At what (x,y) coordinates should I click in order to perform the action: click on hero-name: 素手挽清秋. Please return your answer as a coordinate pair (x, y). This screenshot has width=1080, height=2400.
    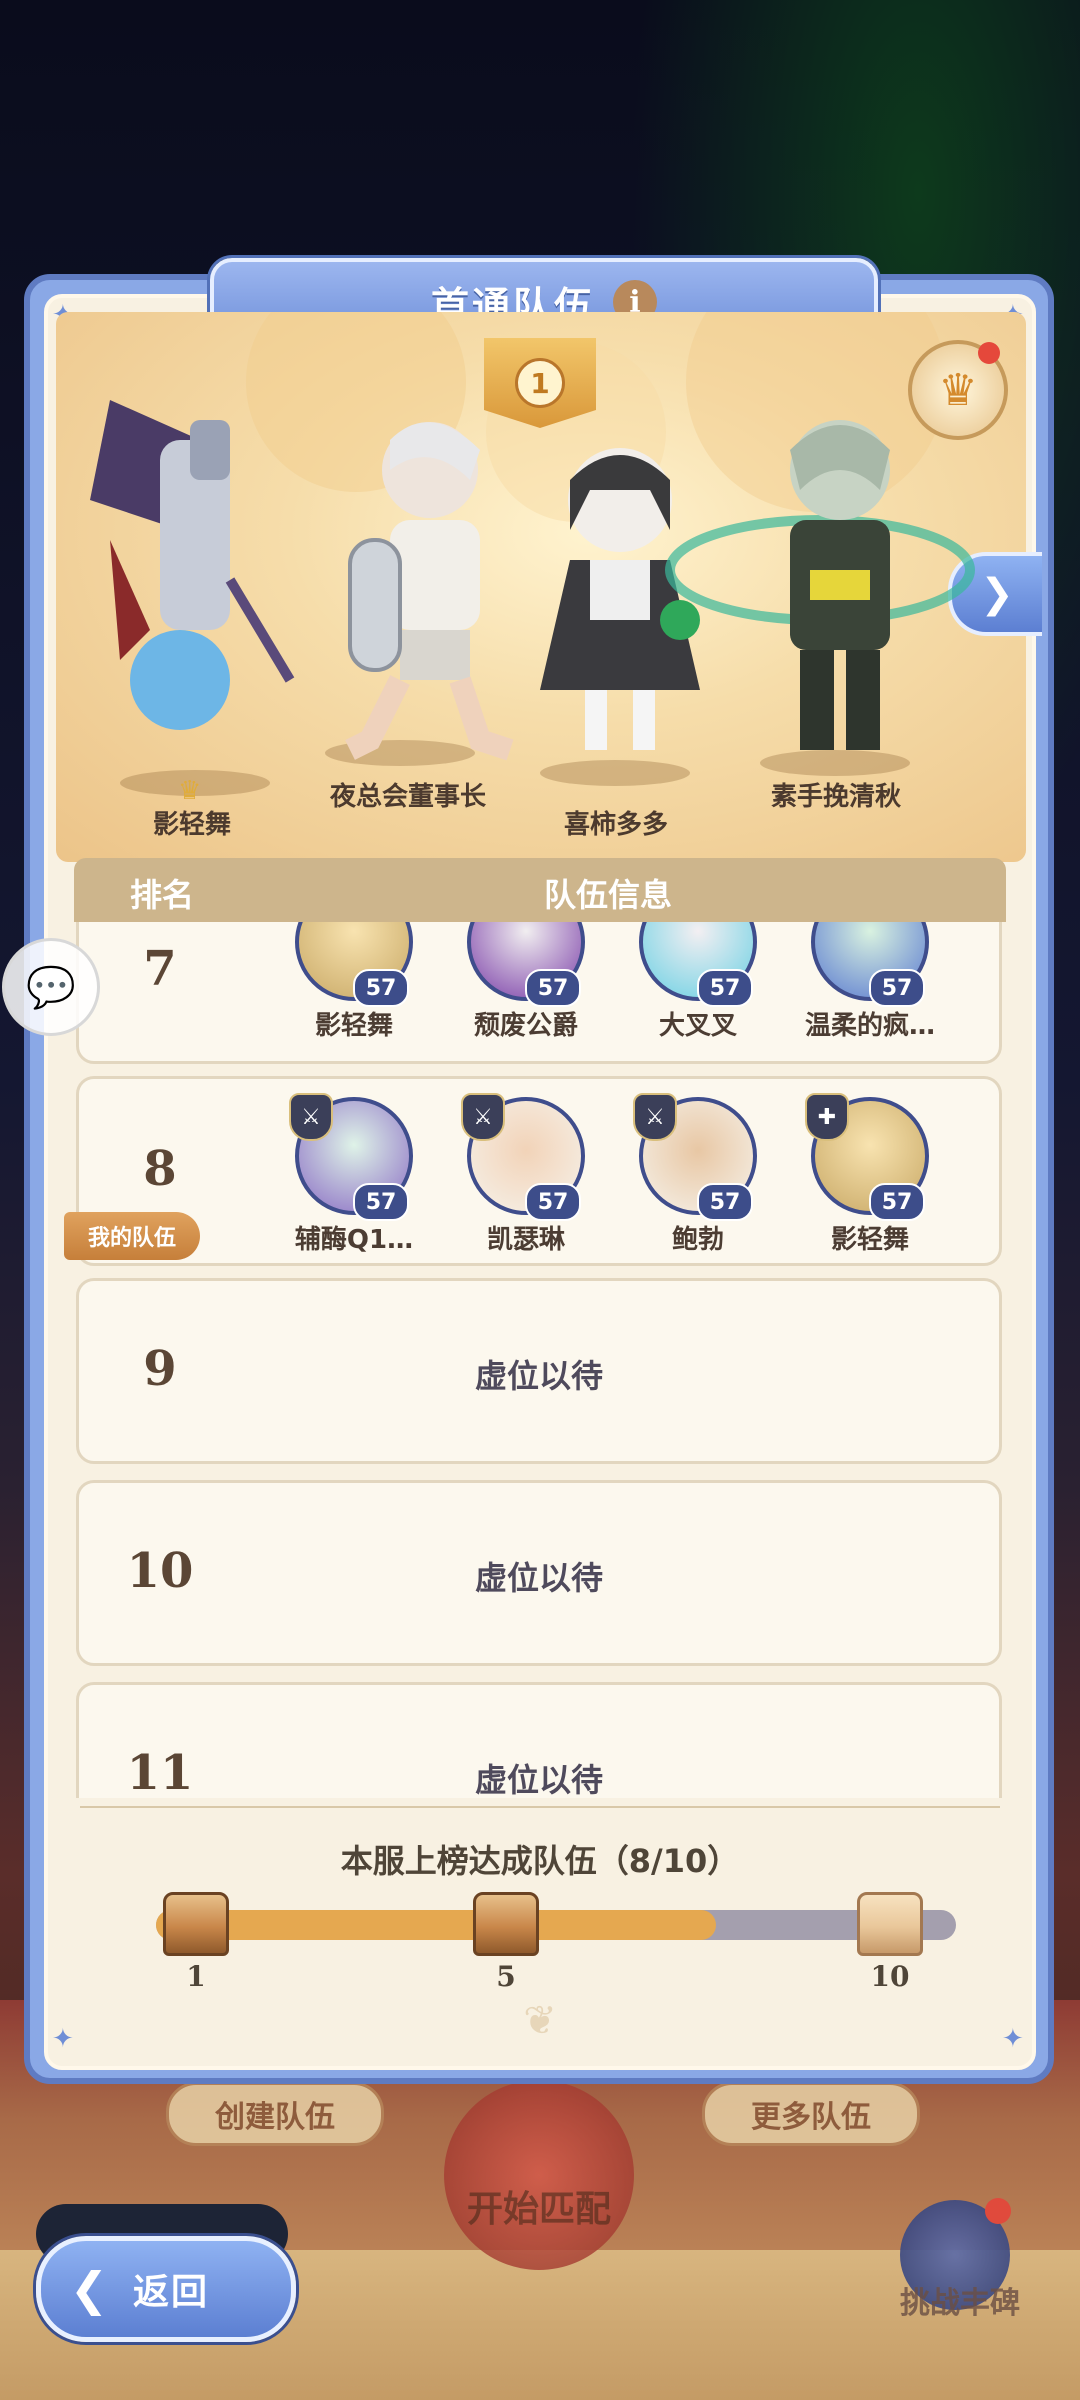
    Looking at the image, I should click on (835, 797).